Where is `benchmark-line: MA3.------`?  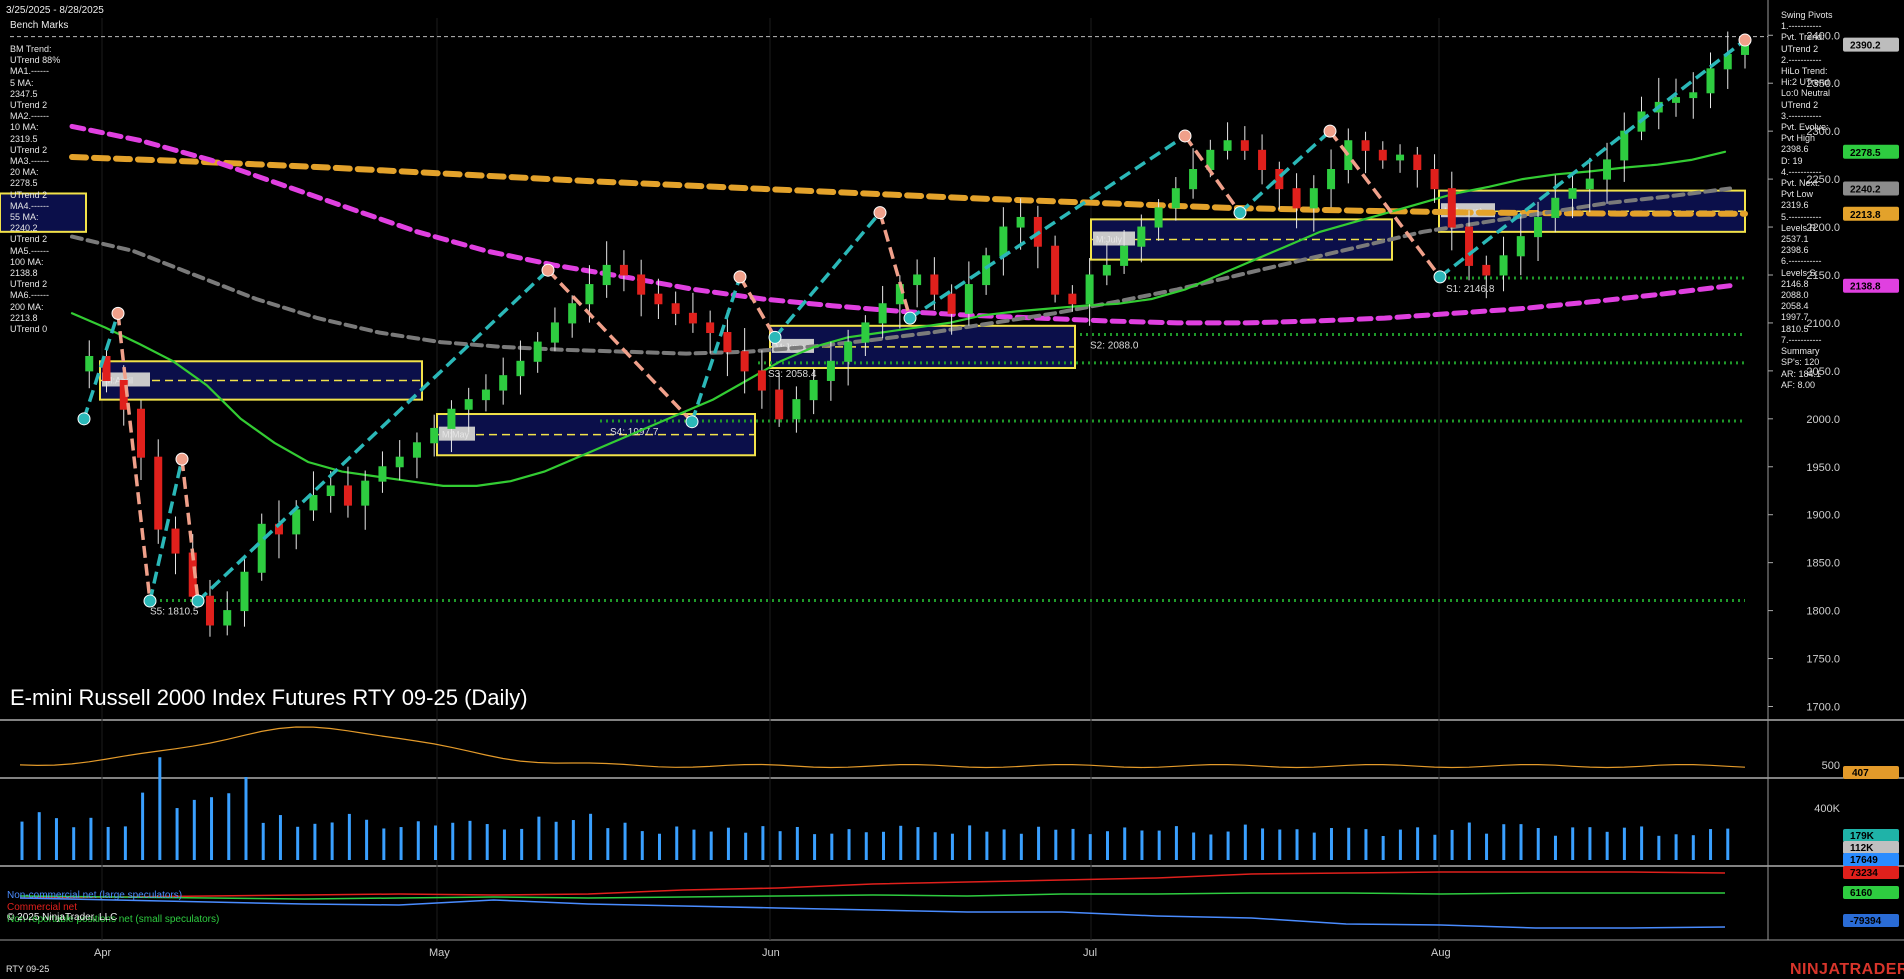 benchmark-line: MA3.------ is located at coordinates (29, 161).